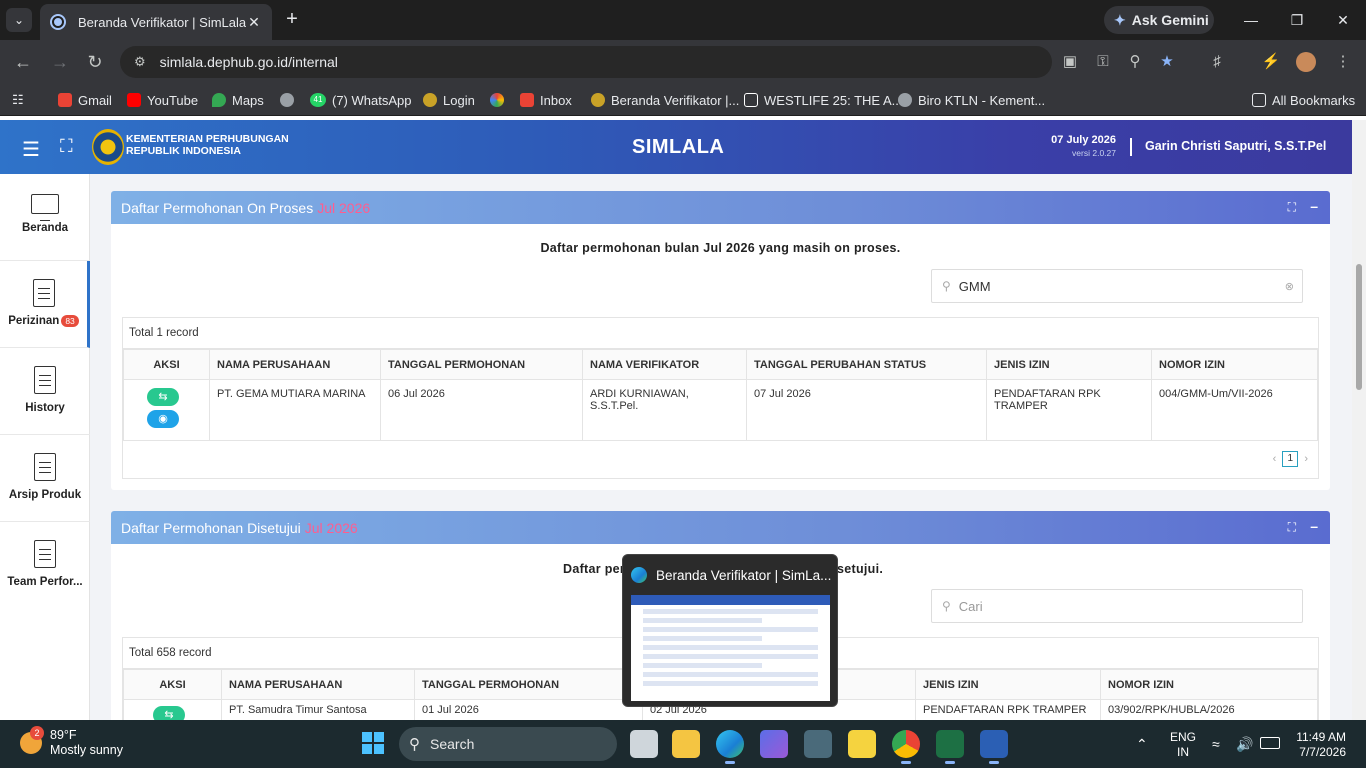  Describe the element at coordinates (1289, 286) in the screenshot. I see `clear-search-icon: ⊗` at that location.